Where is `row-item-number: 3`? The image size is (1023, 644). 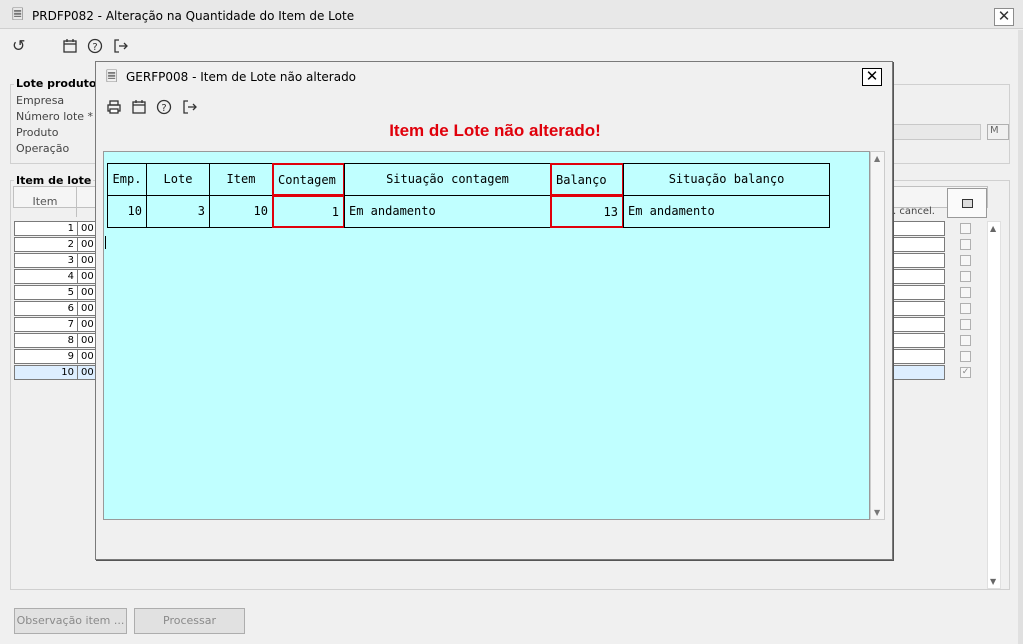
row-item-number: 3 is located at coordinates (46, 260).